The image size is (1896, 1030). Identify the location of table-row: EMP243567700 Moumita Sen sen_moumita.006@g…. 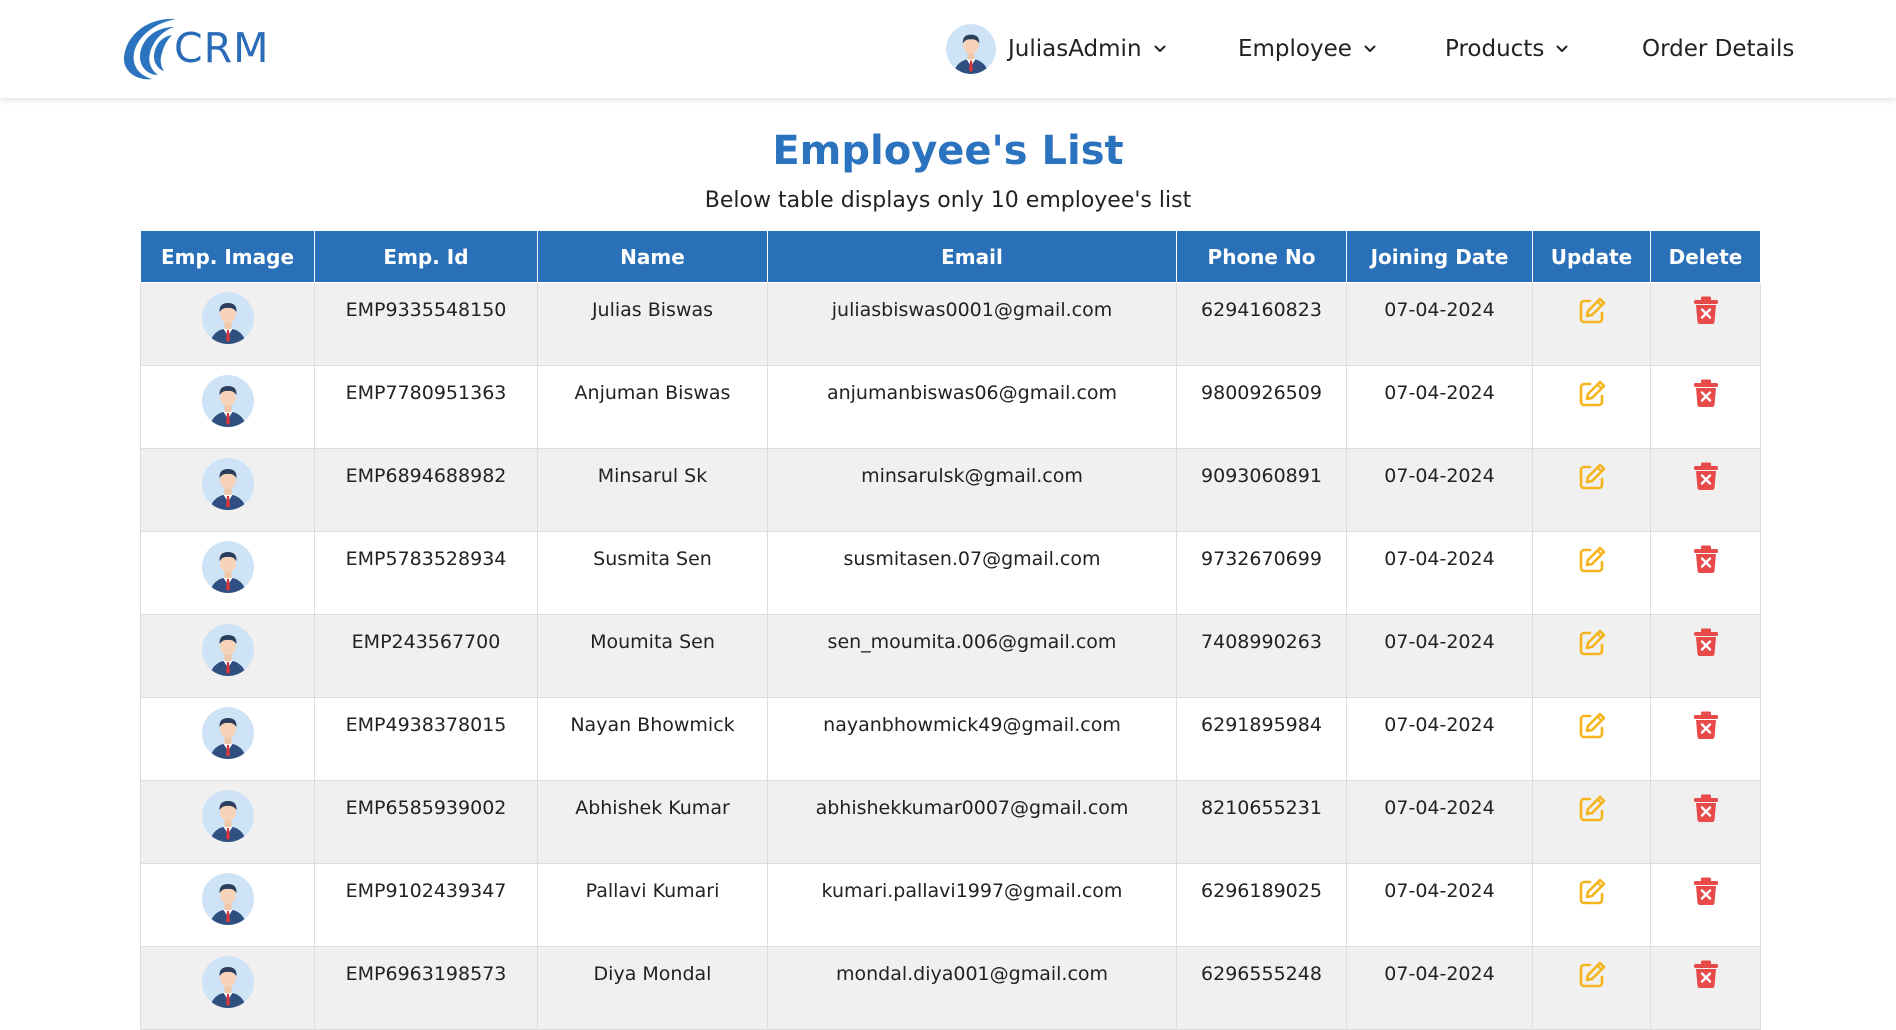
(950, 656).